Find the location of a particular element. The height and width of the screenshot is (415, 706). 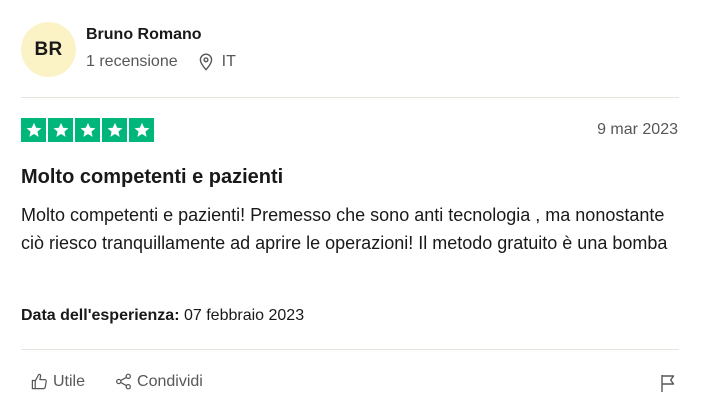

useful-button: Utile is located at coordinates (57, 381).